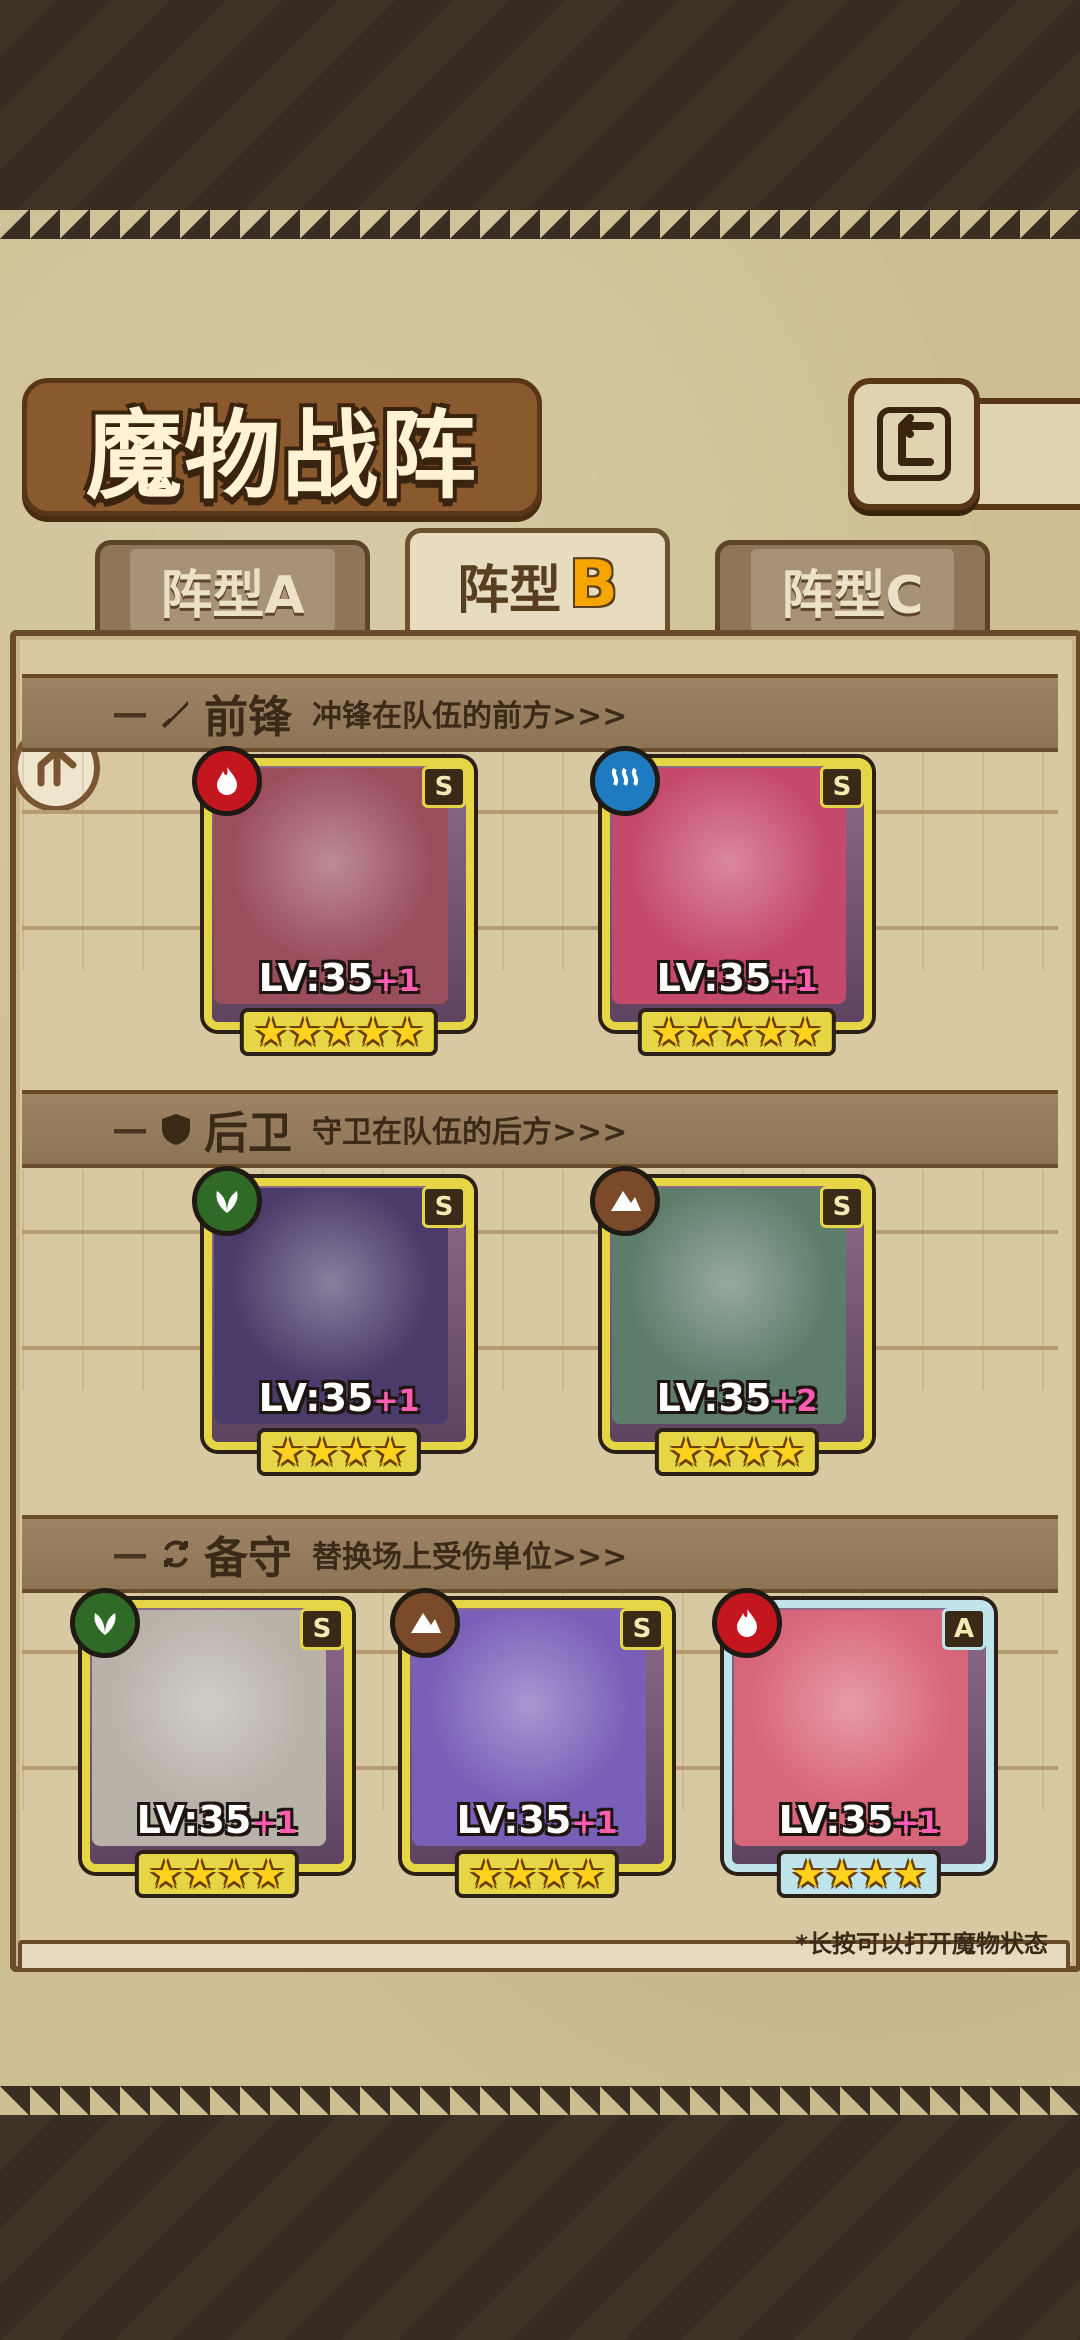 The image size is (1080, 2340). I want to click on monster-card: A LV:35+1 ★★★★, so click(853, 1743).